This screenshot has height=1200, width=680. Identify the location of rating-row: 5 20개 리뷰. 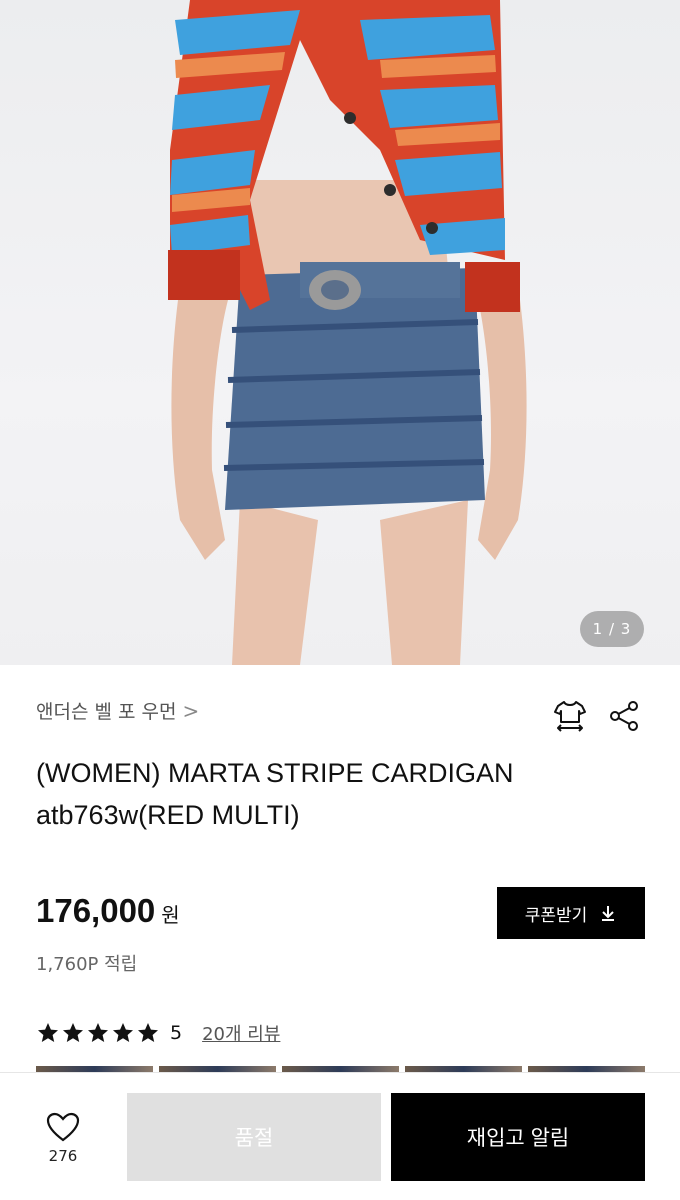
(158, 1033).